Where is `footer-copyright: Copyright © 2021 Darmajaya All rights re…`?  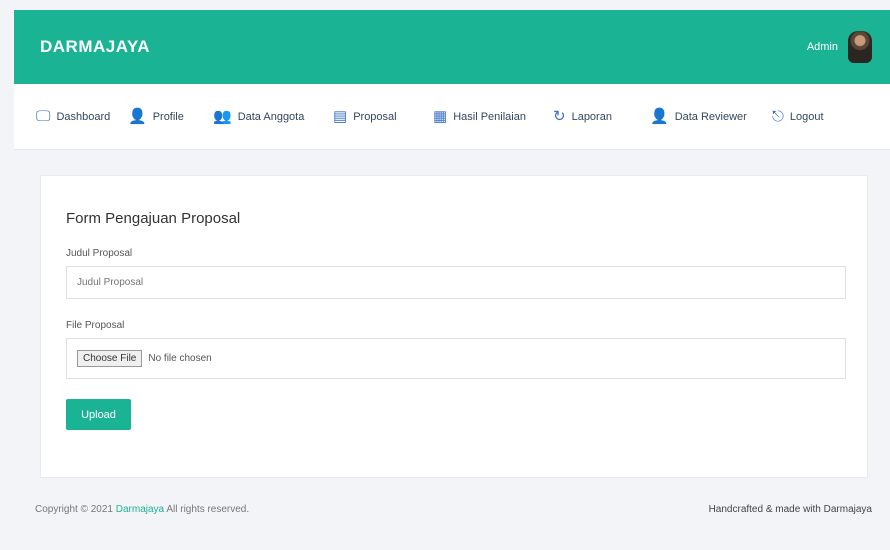
footer-copyright: Copyright © 2021 Darmajaya All rights re… is located at coordinates (142, 509).